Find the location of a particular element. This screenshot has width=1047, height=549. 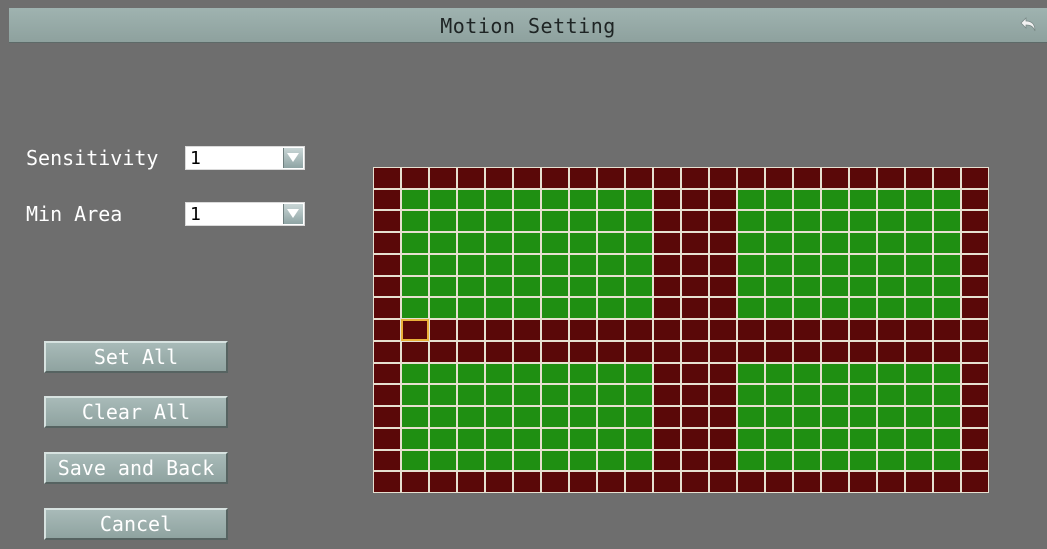

clear-all-button: Clear All is located at coordinates (136, 412).